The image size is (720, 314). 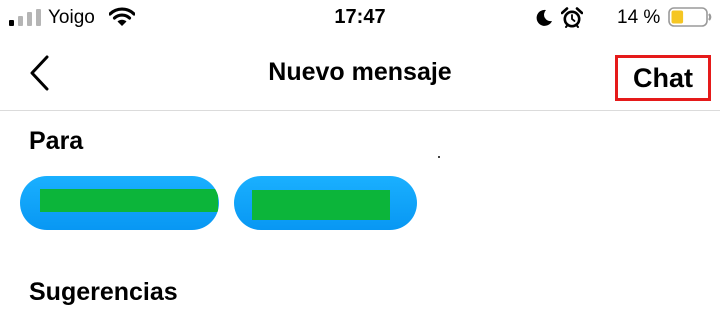 I want to click on page-title: Nuevo mensaje, so click(x=360, y=72).